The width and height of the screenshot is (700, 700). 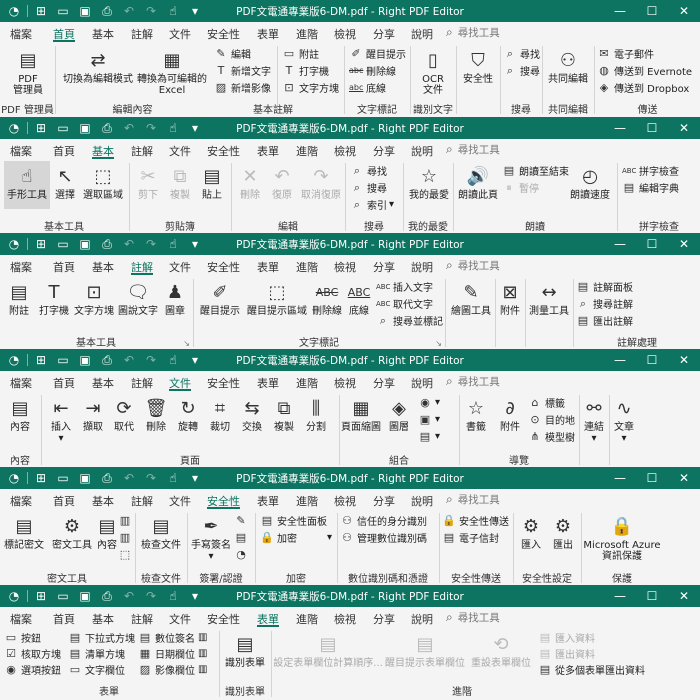 I want to click on azure-protect-button: 🔒 Microsoft Azure 資訊保護, so click(x=622, y=538).